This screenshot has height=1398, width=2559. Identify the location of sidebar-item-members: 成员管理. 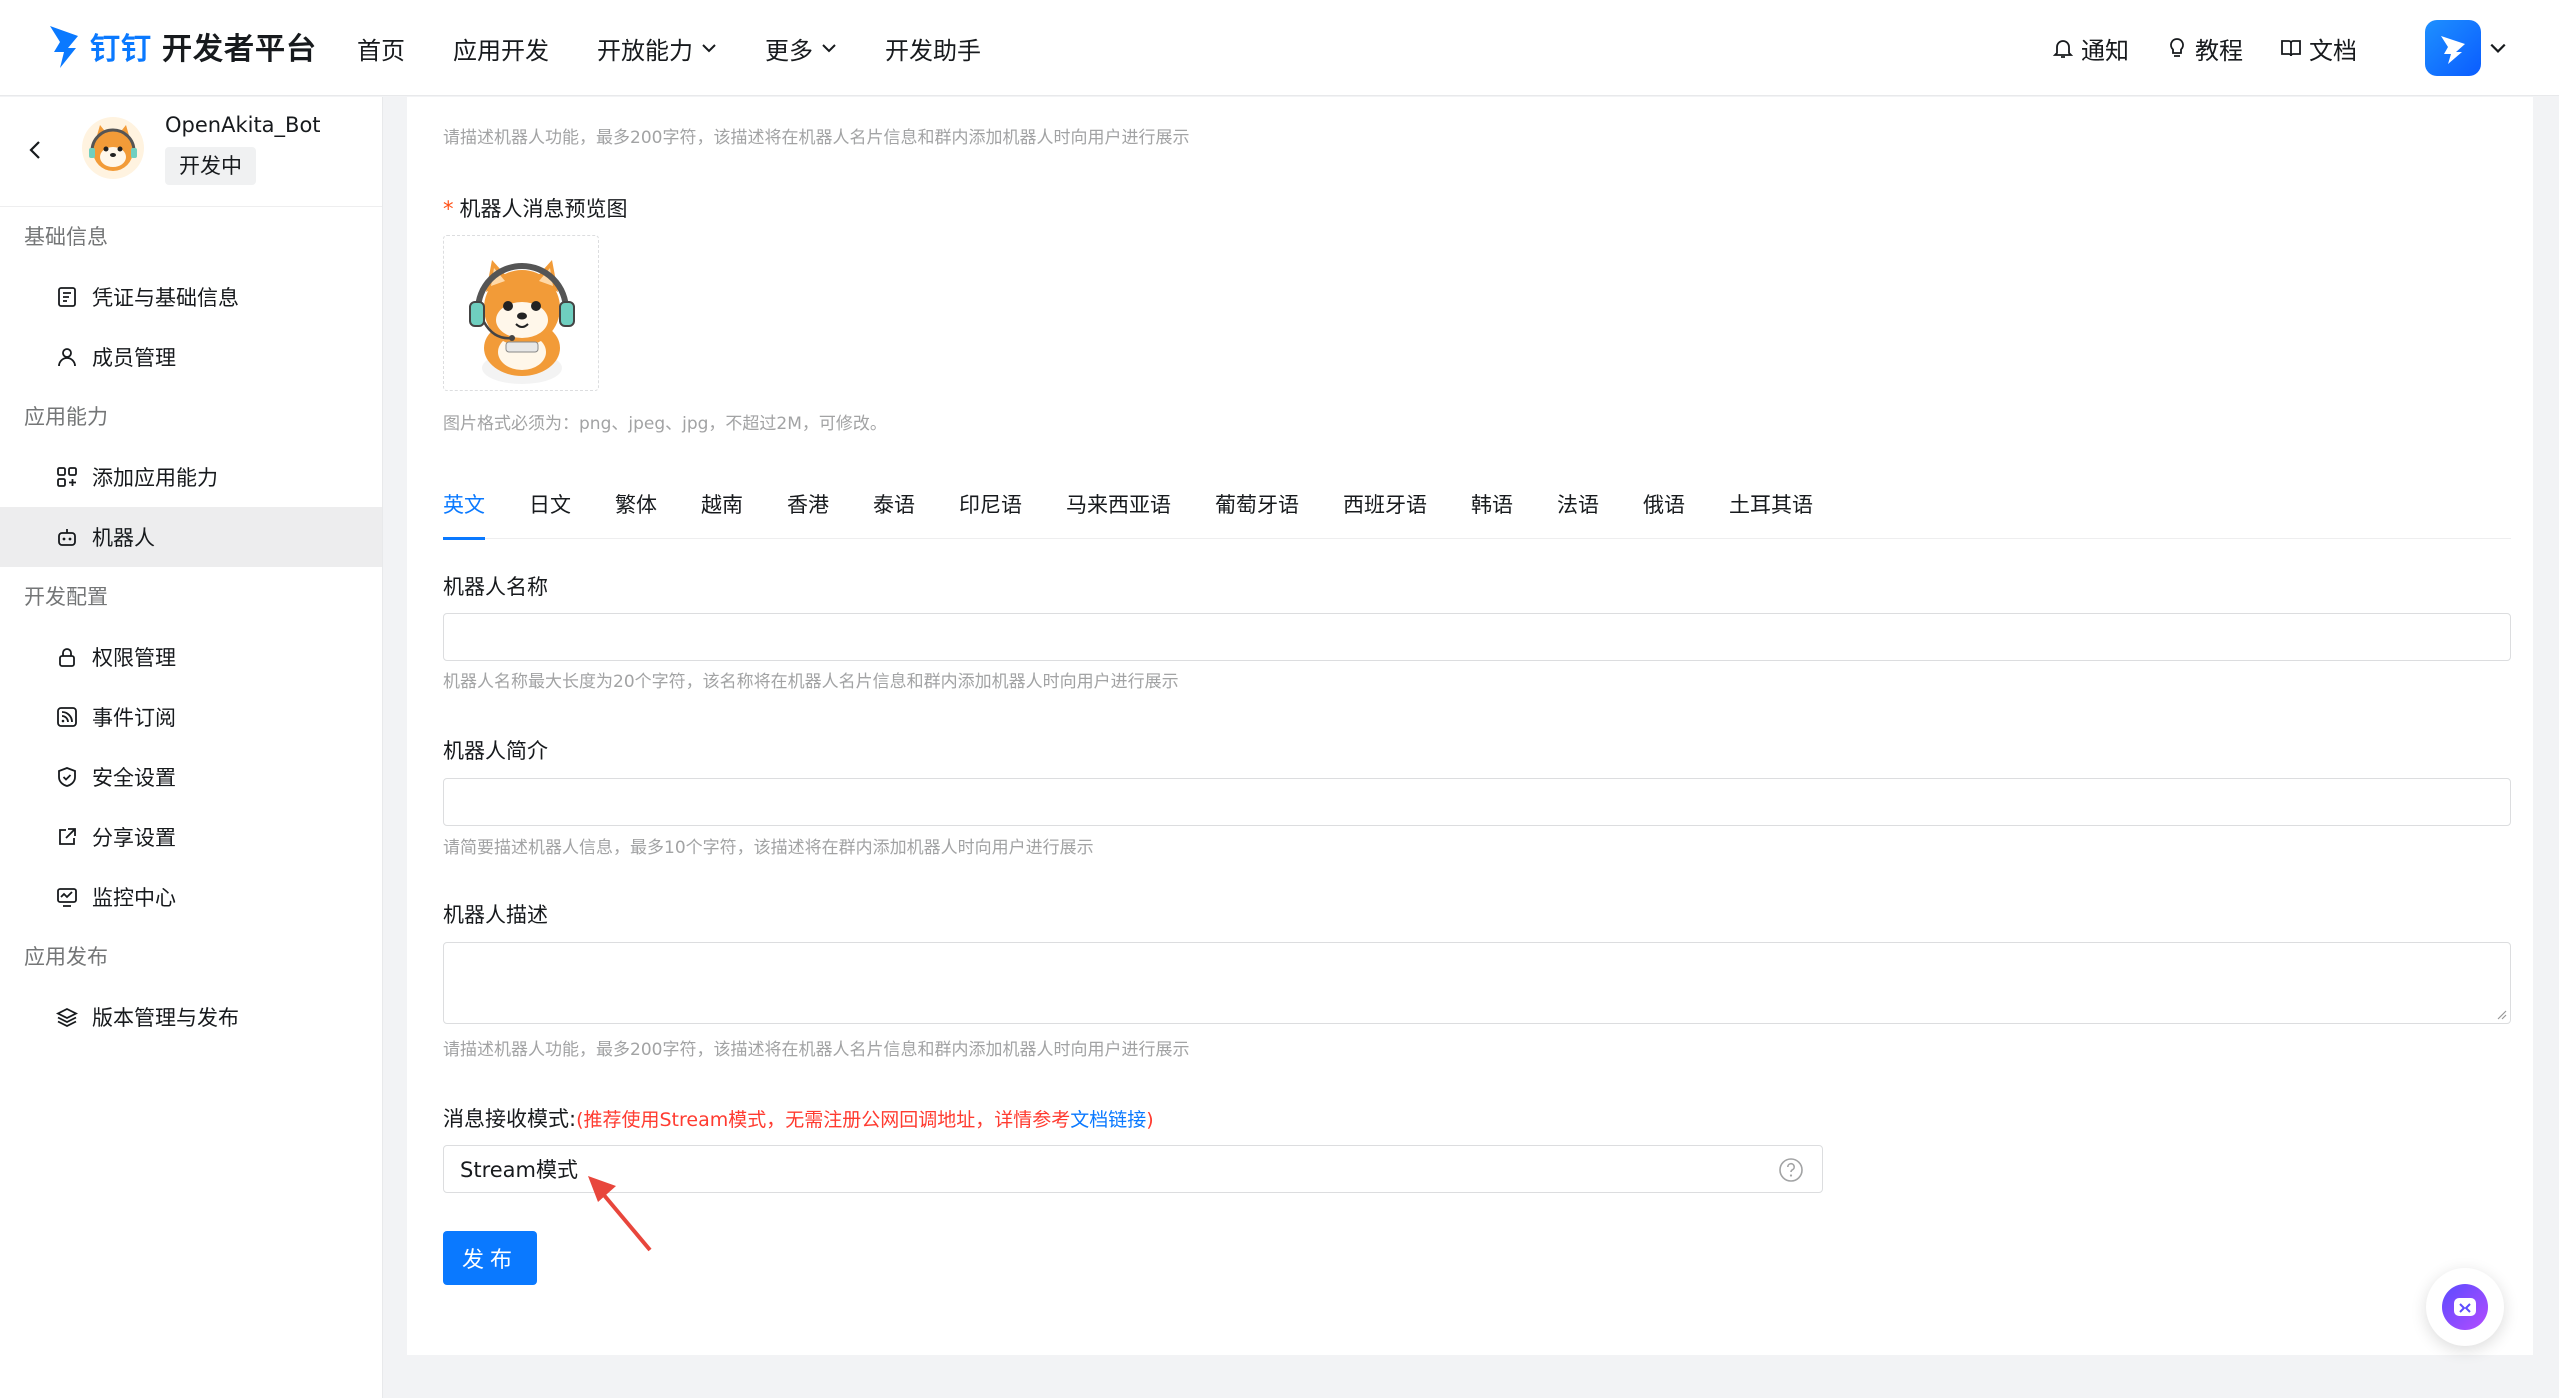
(191, 357).